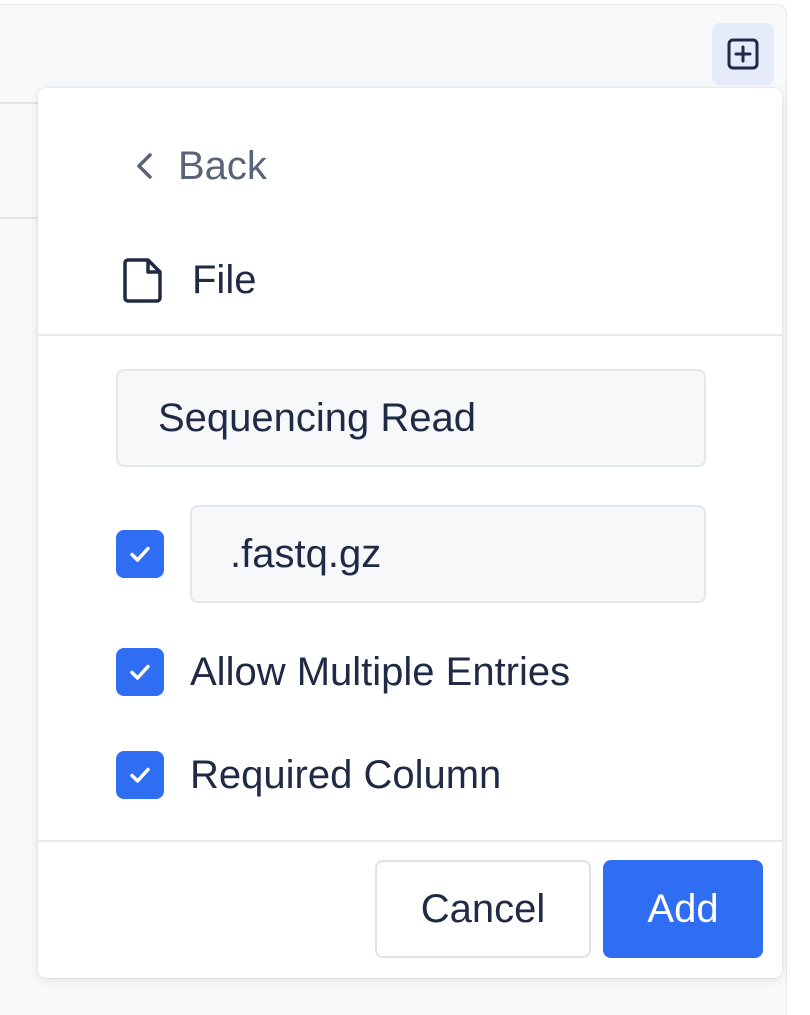 This screenshot has width=810, height=1015. I want to click on file-extension-input, so click(448, 554).